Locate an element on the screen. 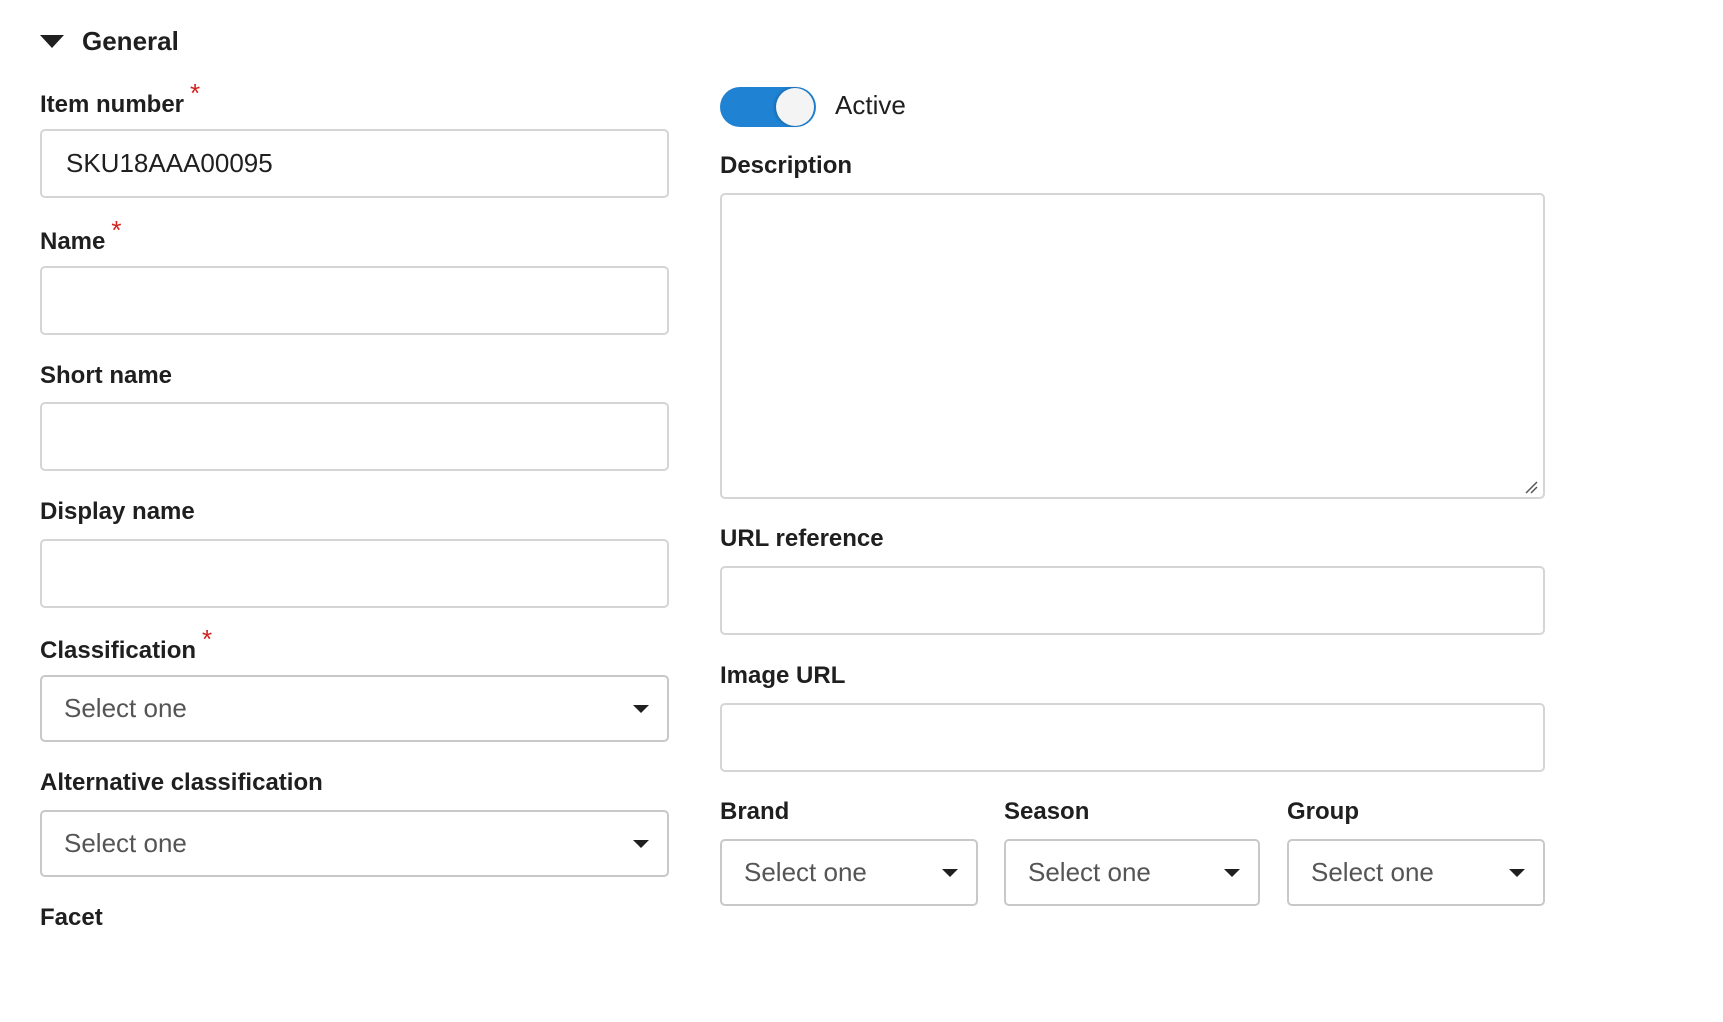 The image size is (1723, 1022). name-input is located at coordinates (354, 300).